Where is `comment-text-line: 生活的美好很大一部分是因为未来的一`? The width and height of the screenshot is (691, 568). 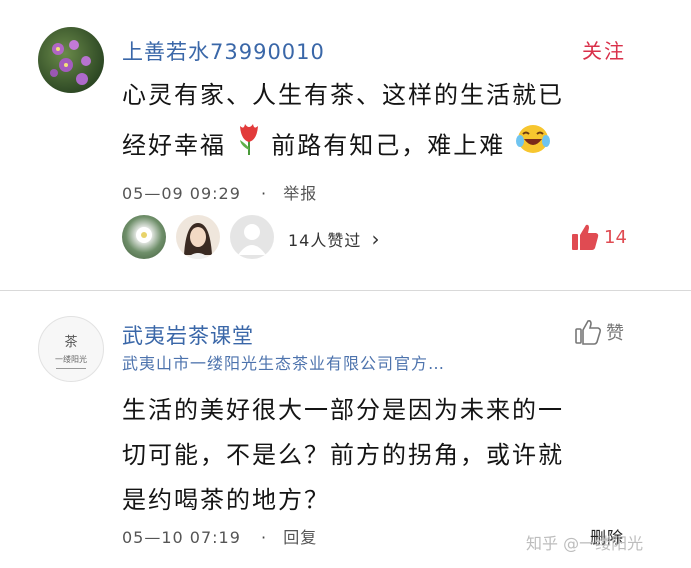 comment-text-line: 生活的美好很大一部分是因为未来的一 is located at coordinates (343, 410).